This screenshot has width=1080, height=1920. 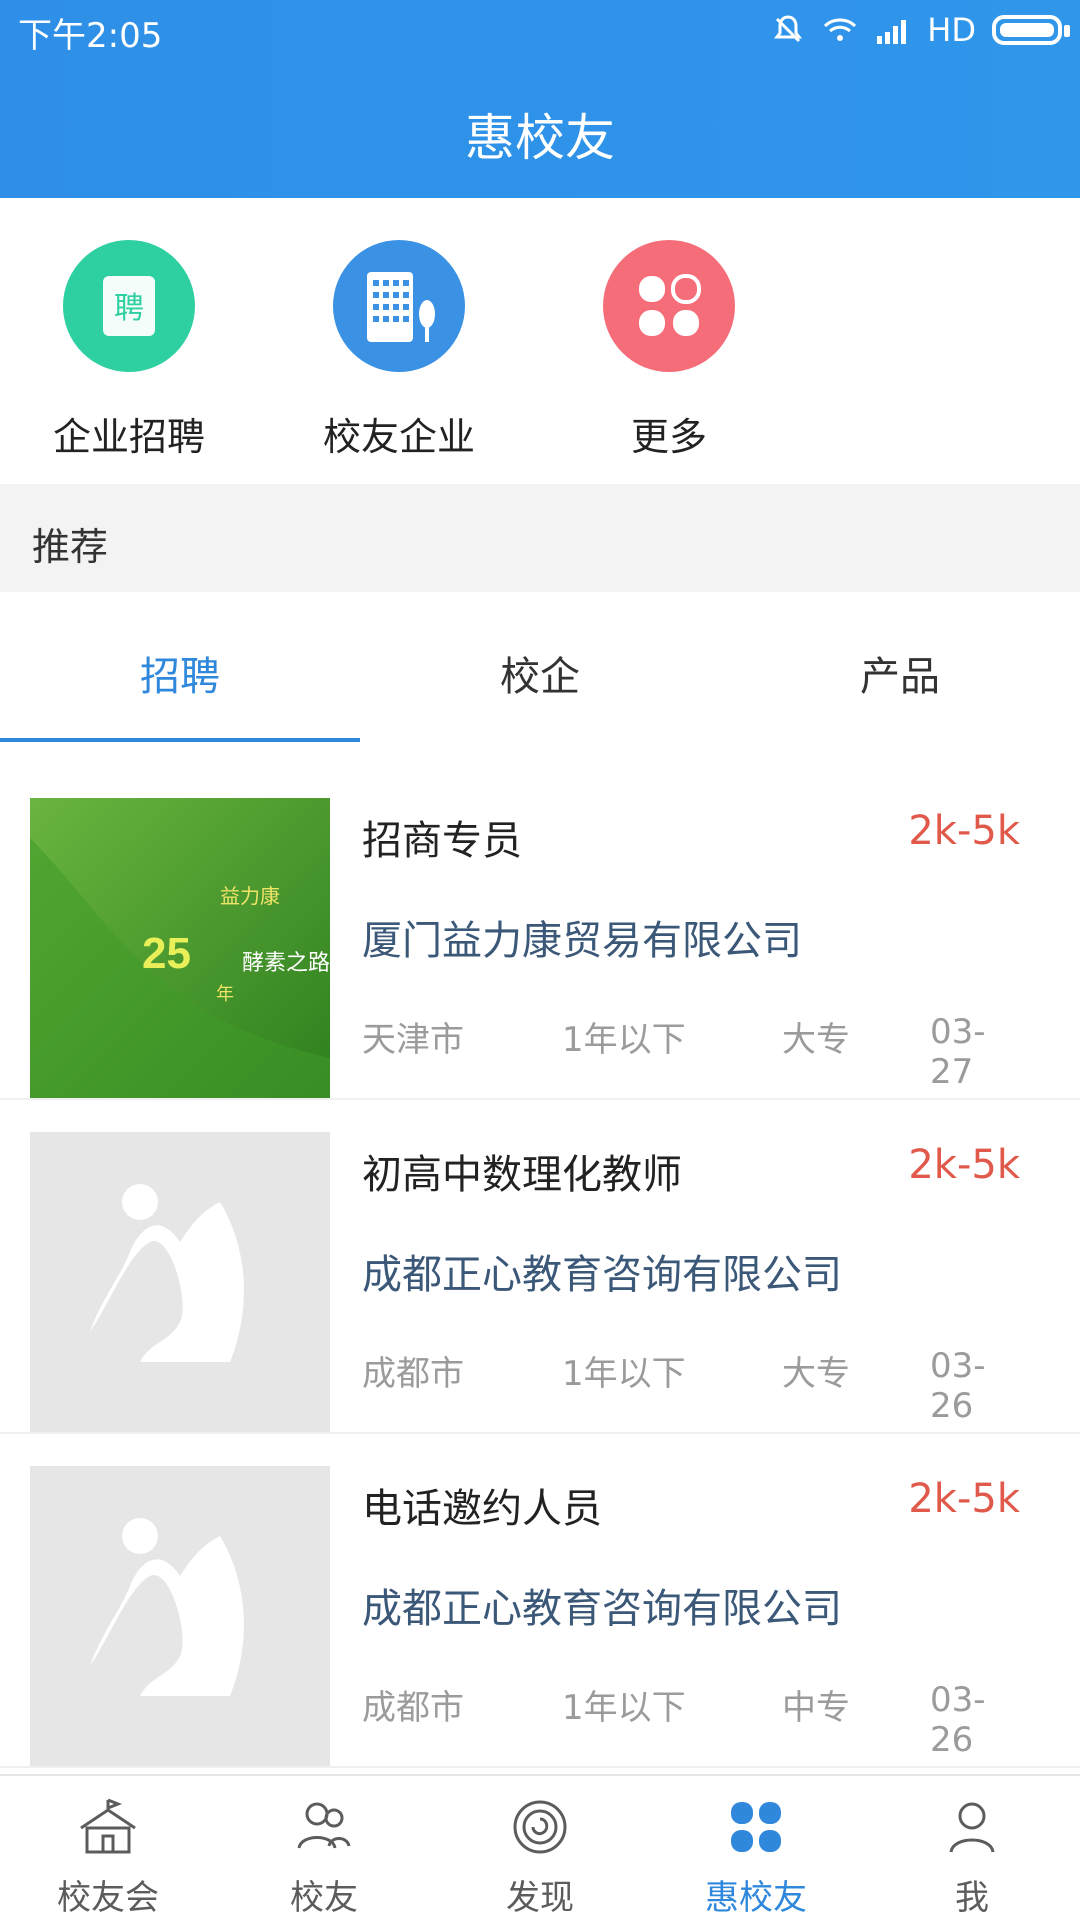 I want to click on top-header: 下午2:05 HD 惠校友, so click(x=540, y=99).